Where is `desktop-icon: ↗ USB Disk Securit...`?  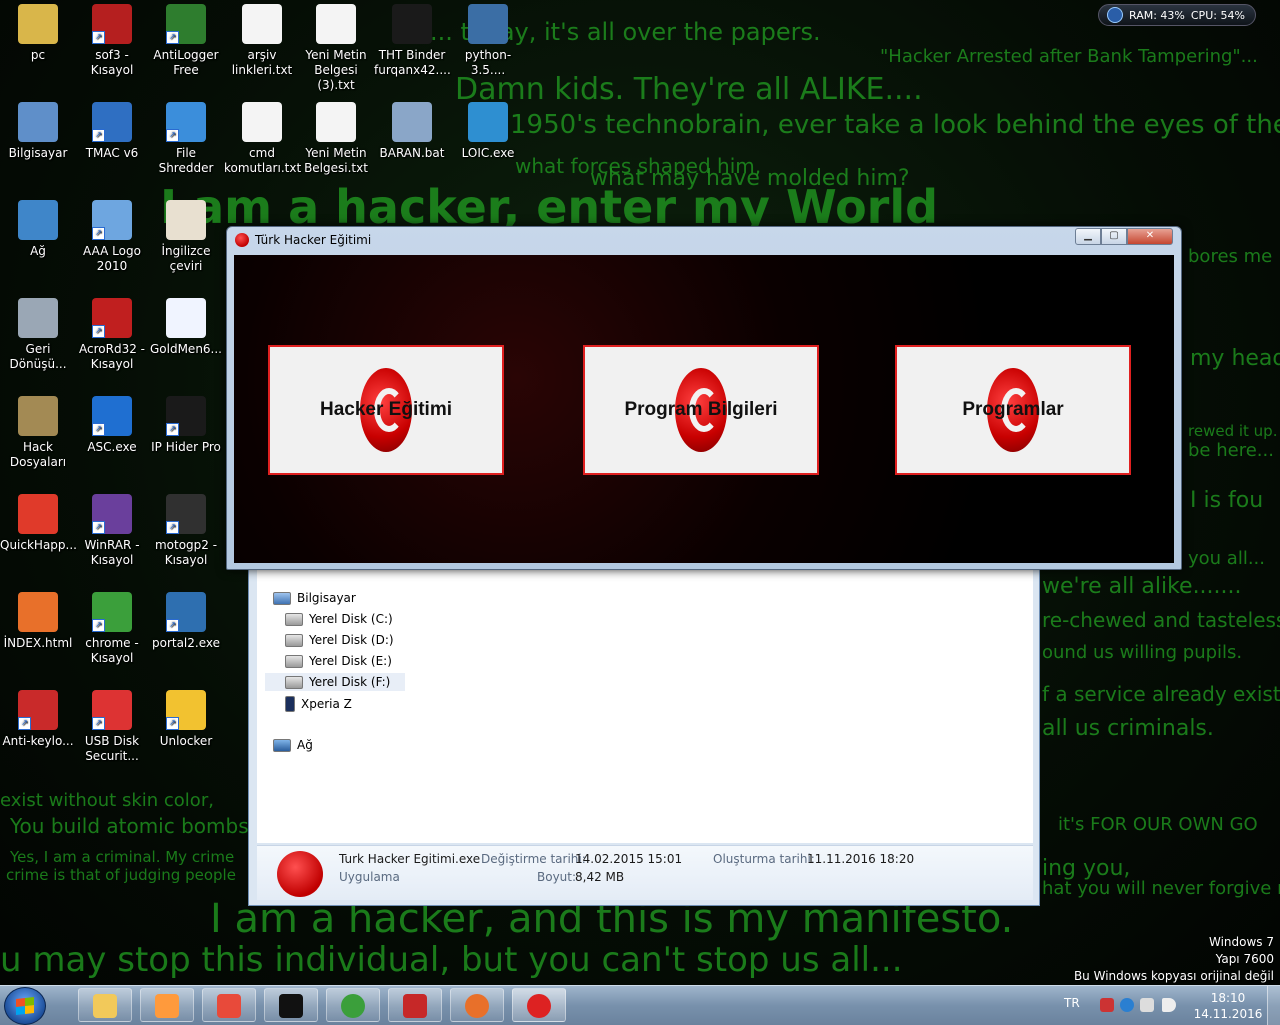
desktop-icon: ↗ USB Disk Securit... is located at coordinates (112, 727).